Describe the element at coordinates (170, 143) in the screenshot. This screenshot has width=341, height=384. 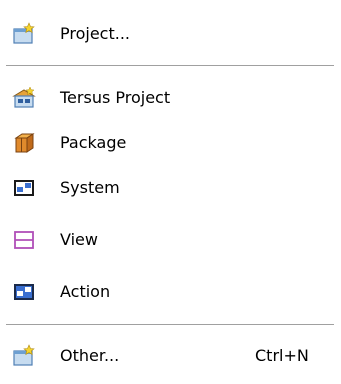
I see `menu-item-package: Package` at that location.